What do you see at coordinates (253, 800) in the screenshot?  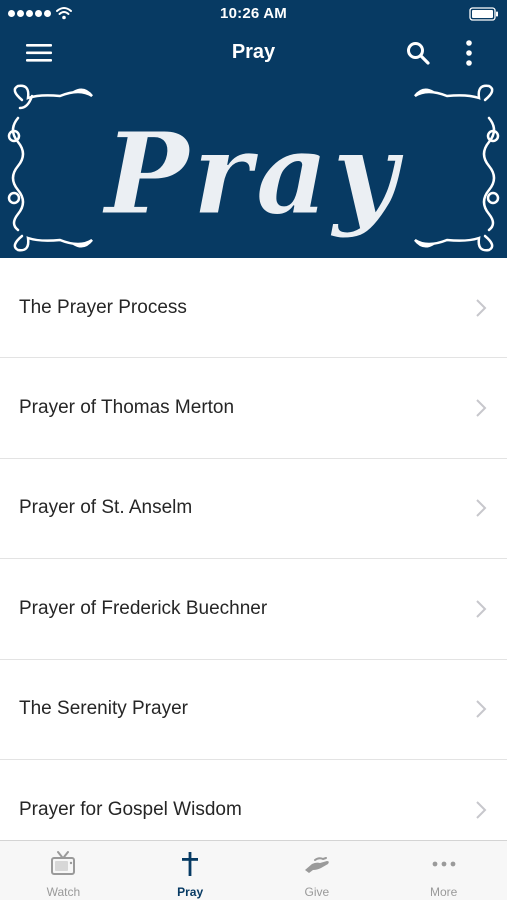 I see `list-item: Prayer for Gospel Wisdom` at bounding box center [253, 800].